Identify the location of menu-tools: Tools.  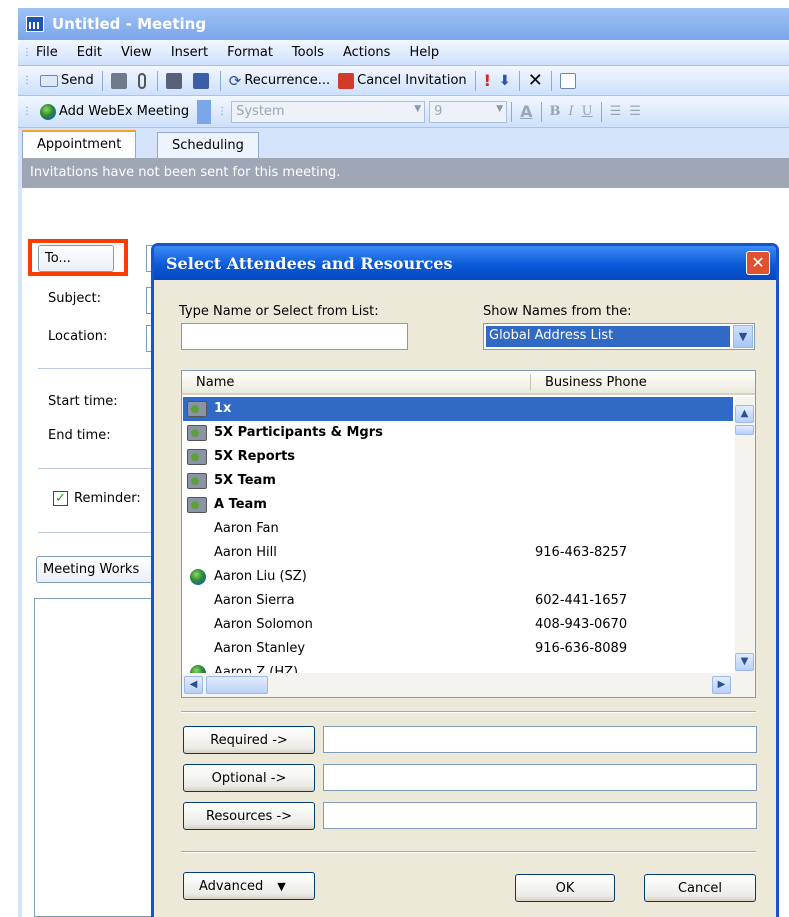
(308, 52).